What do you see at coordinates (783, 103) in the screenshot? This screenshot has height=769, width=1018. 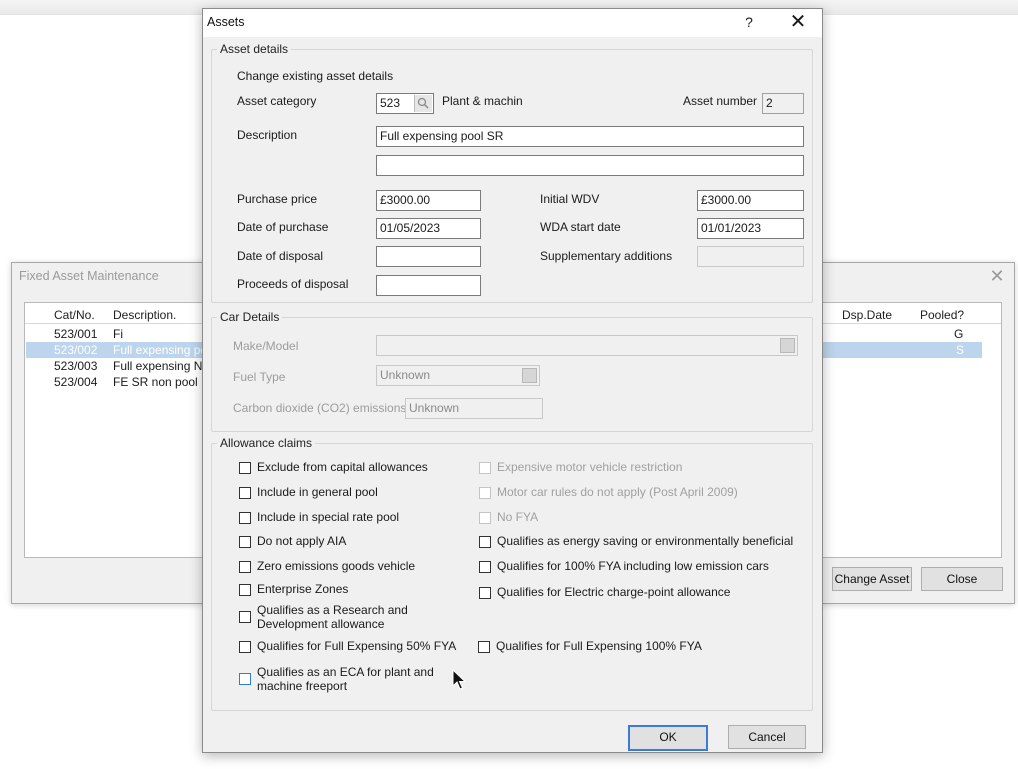 I see `asset-number-field: 2` at bounding box center [783, 103].